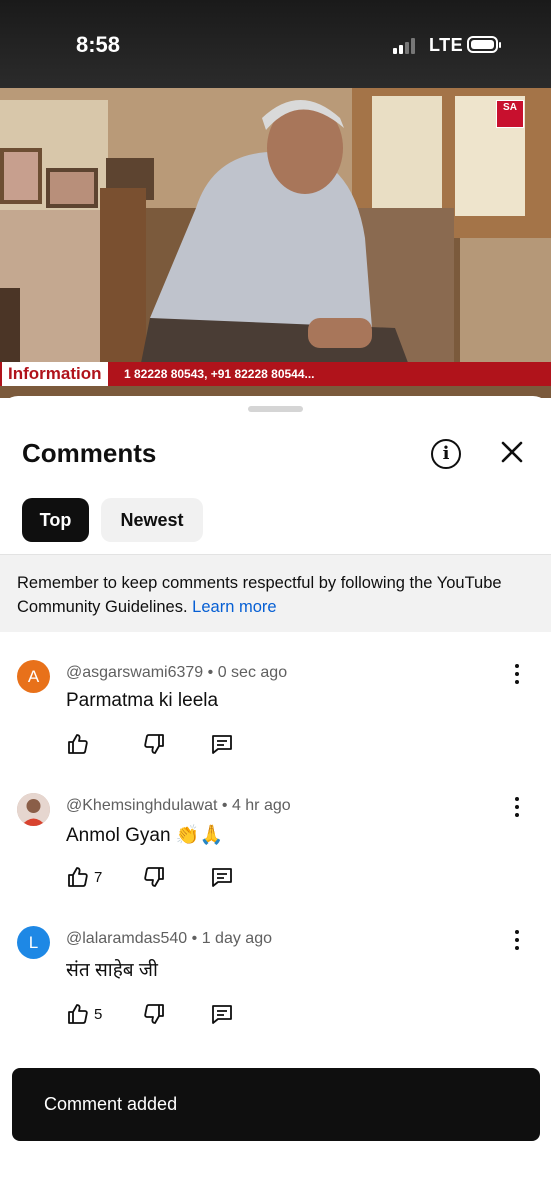 Image resolution: width=551 pixels, height=1199 pixels. I want to click on like-count: 7, so click(98, 877).